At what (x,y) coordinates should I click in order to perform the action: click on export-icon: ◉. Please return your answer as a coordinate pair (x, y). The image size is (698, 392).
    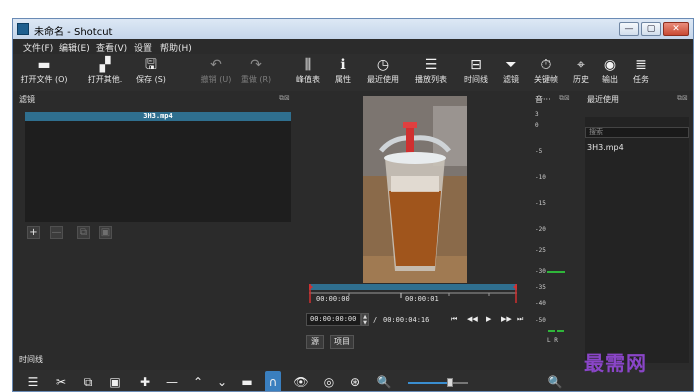
    Looking at the image, I should click on (610, 65).